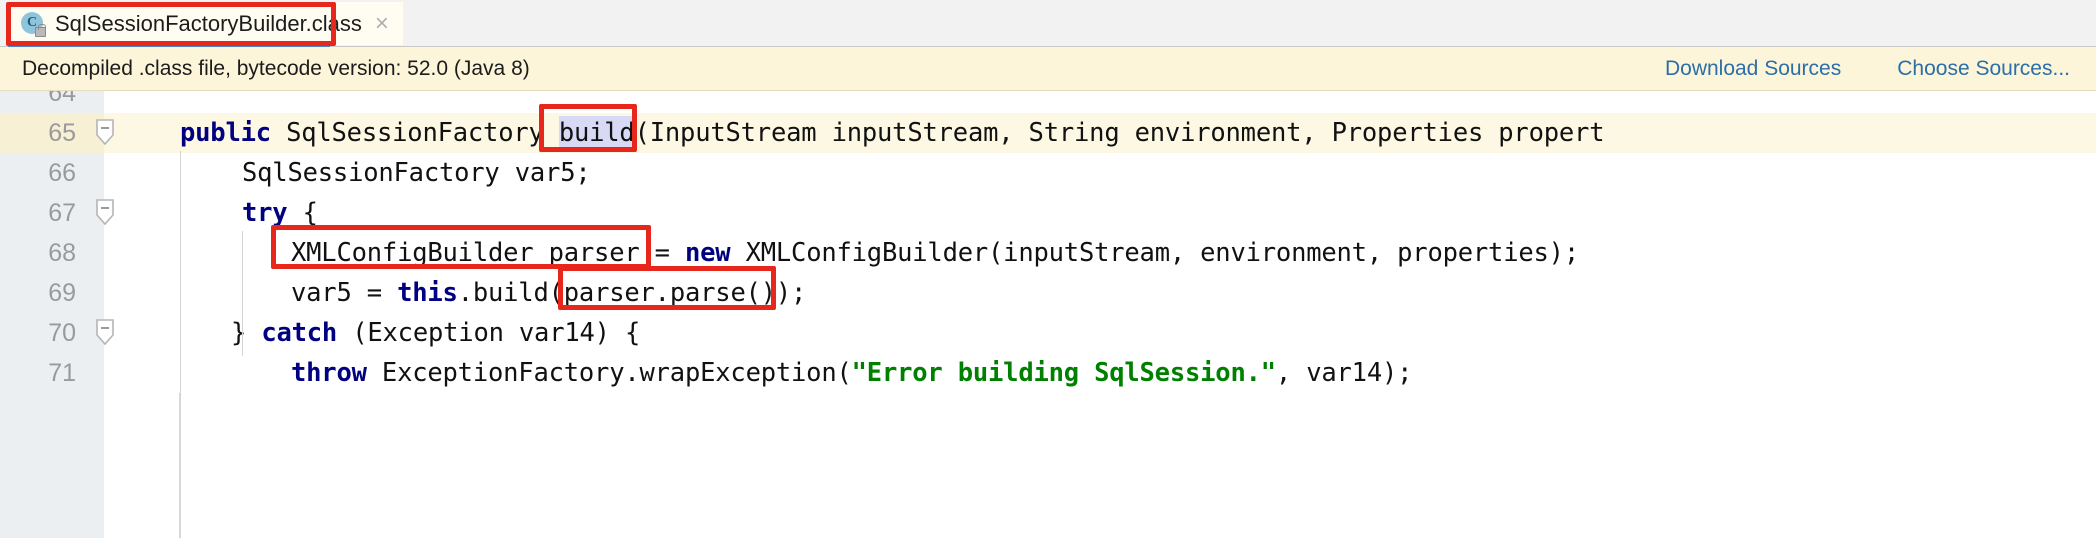 The height and width of the screenshot is (538, 2096). I want to click on java-class-file-icon: C, so click(33, 24).